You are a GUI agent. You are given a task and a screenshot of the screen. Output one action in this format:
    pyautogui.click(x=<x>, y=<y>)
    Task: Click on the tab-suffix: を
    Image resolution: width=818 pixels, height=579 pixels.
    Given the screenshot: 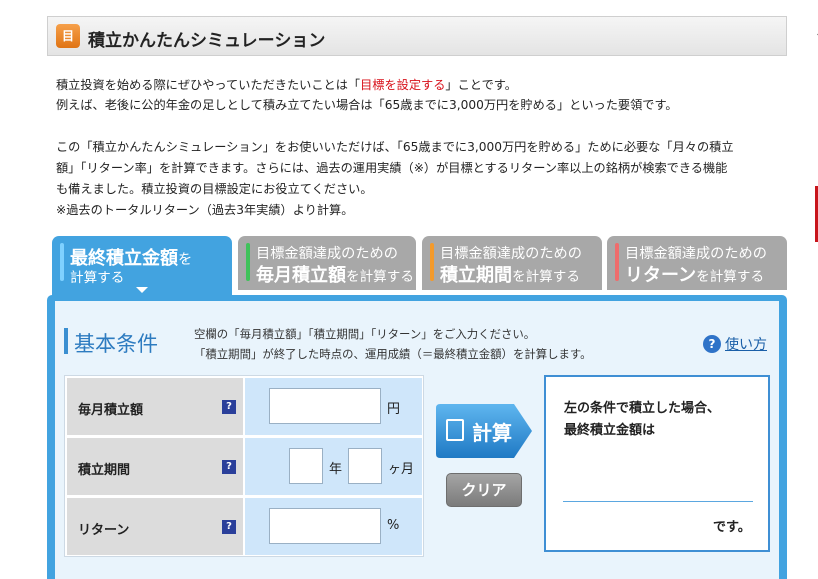 What is the action you would take?
    pyautogui.click(x=185, y=260)
    